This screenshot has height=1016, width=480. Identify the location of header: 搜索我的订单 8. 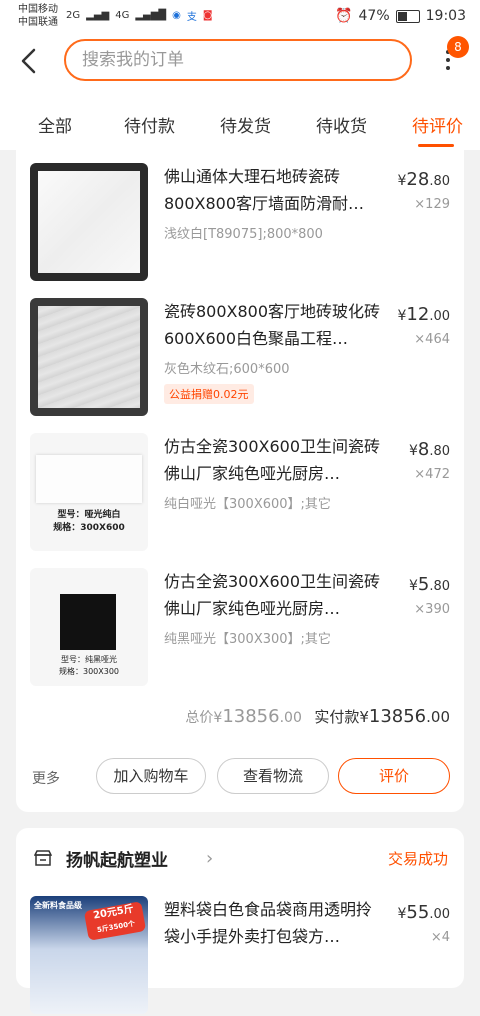
(240, 62).